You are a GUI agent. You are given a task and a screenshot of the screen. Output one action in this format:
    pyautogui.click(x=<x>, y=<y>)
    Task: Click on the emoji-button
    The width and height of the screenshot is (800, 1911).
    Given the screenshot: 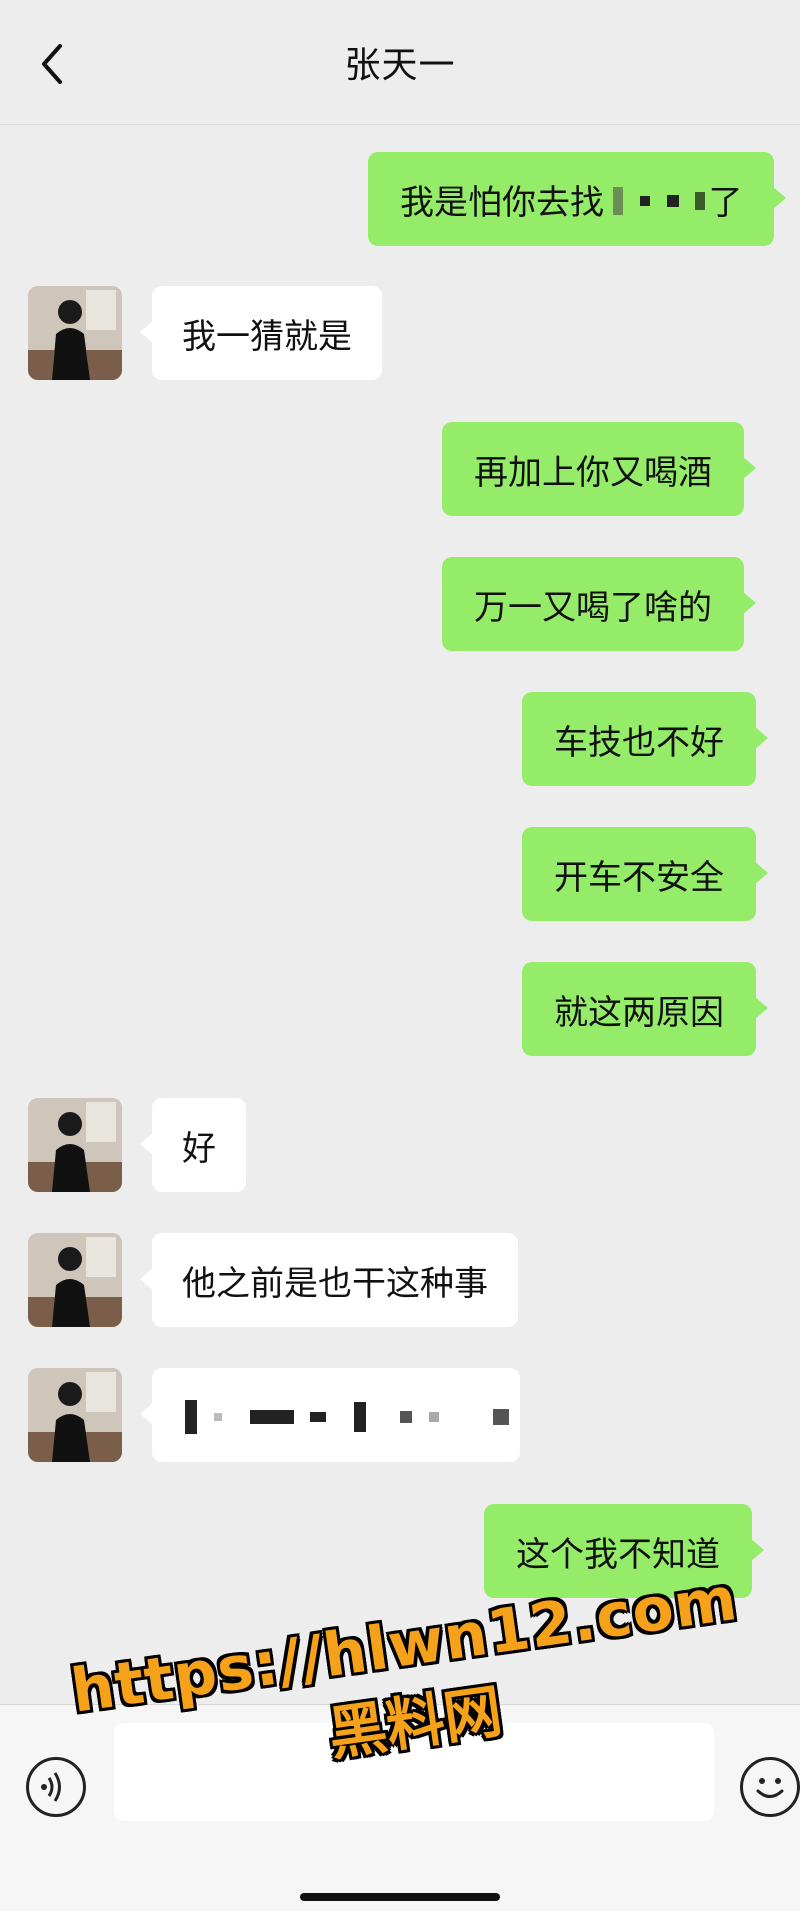 What is the action you would take?
    pyautogui.click(x=770, y=1787)
    